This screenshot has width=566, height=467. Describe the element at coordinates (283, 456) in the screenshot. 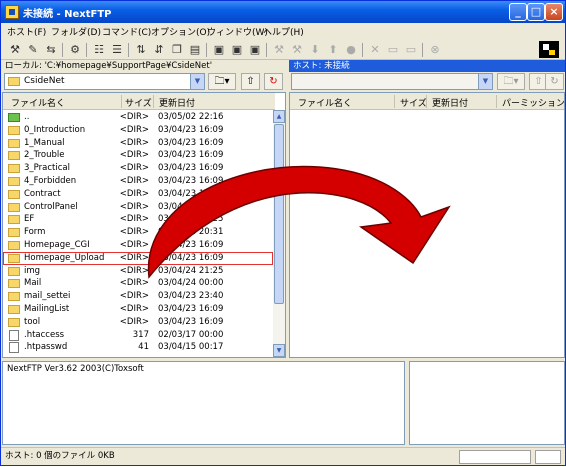

I see `status-bar: ホスト: 0 個のファイル 0KB` at that location.